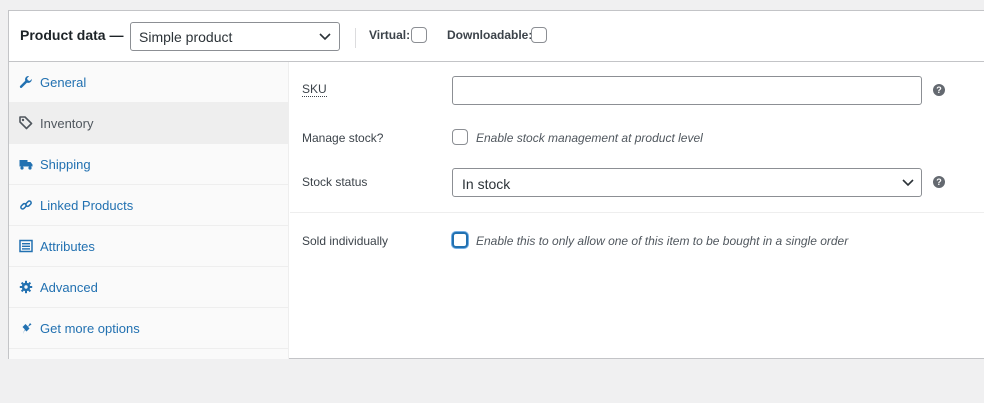 The height and width of the screenshot is (403, 984). Describe the element at coordinates (486, 184) in the screenshot. I see `stock-status-value: In stock` at that location.